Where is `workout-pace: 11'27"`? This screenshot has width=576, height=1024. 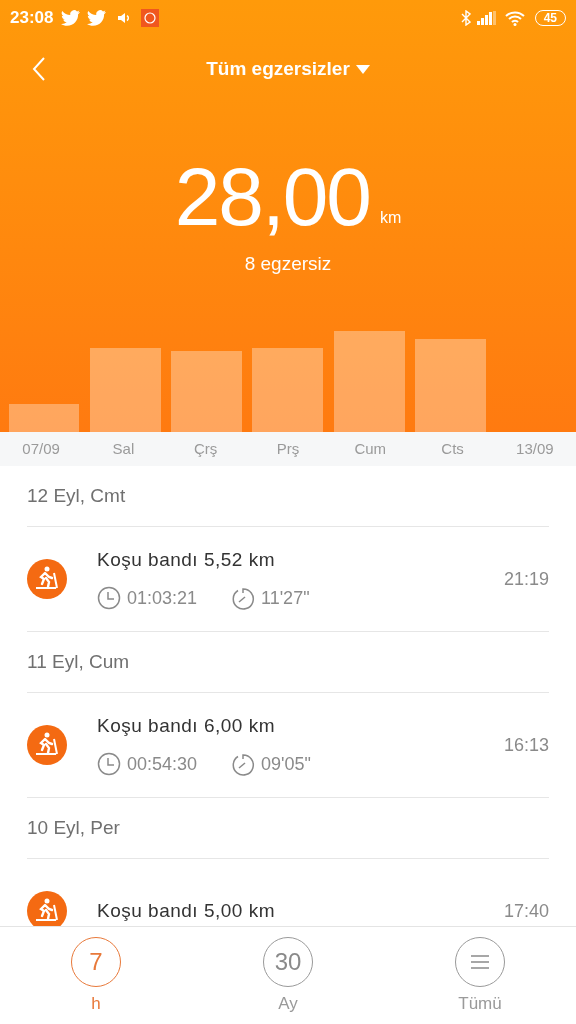 workout-pace: 11'27" is located at coordinates (285, 598).